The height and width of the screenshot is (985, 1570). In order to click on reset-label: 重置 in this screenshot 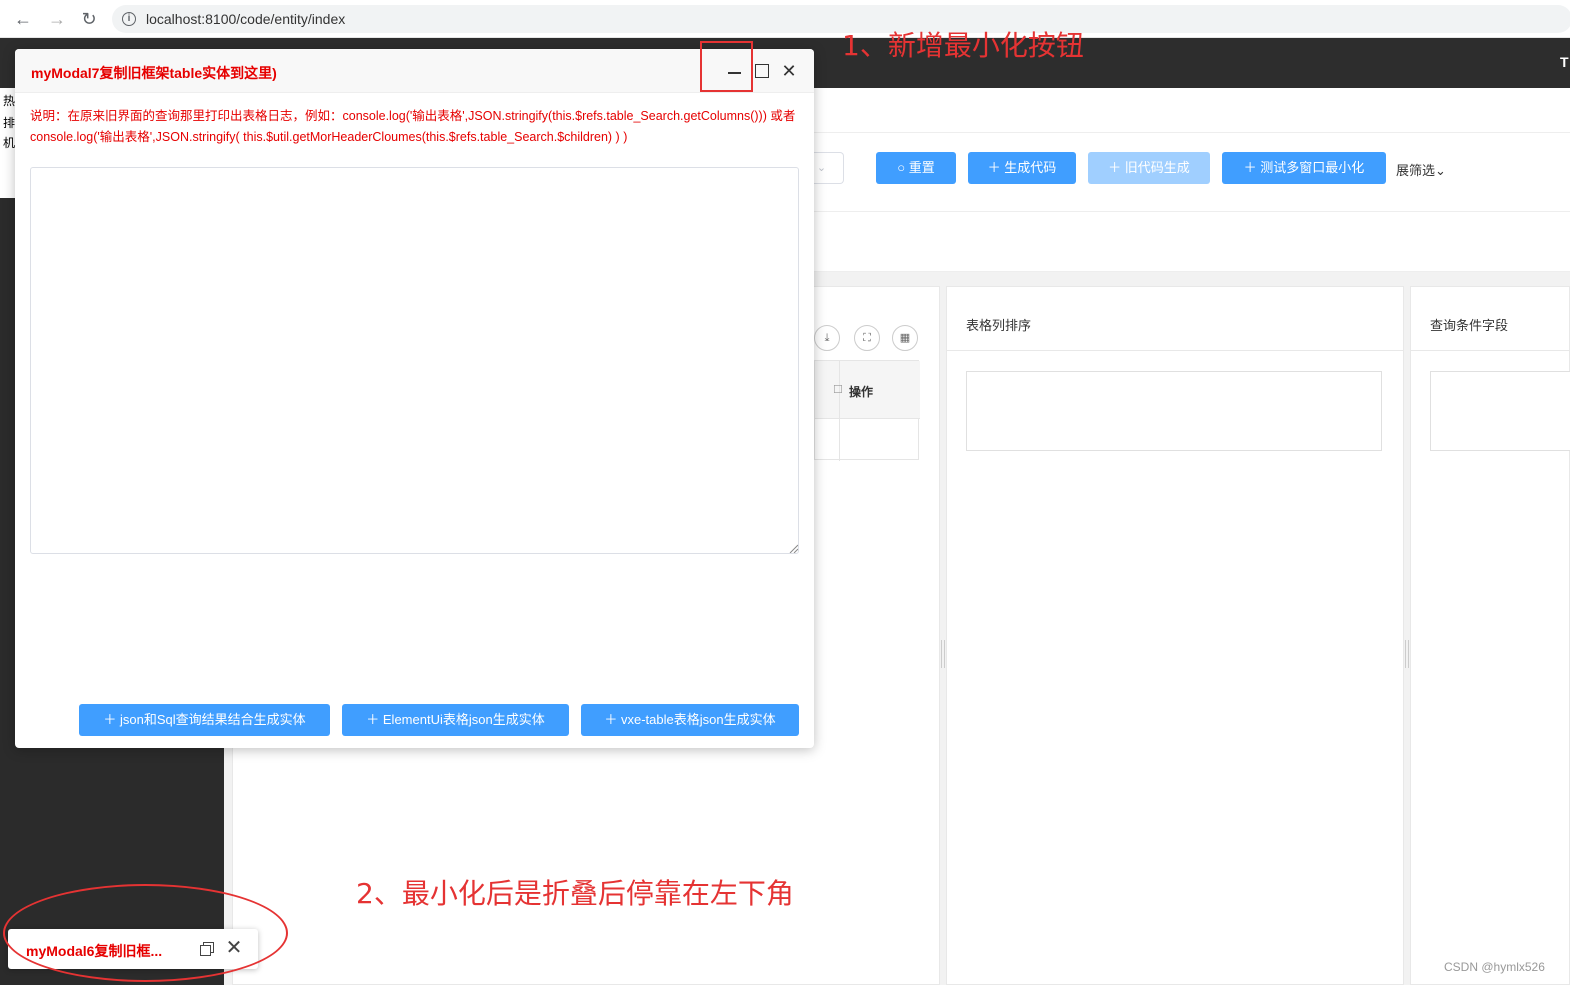, I will do `click(921, 167)`.